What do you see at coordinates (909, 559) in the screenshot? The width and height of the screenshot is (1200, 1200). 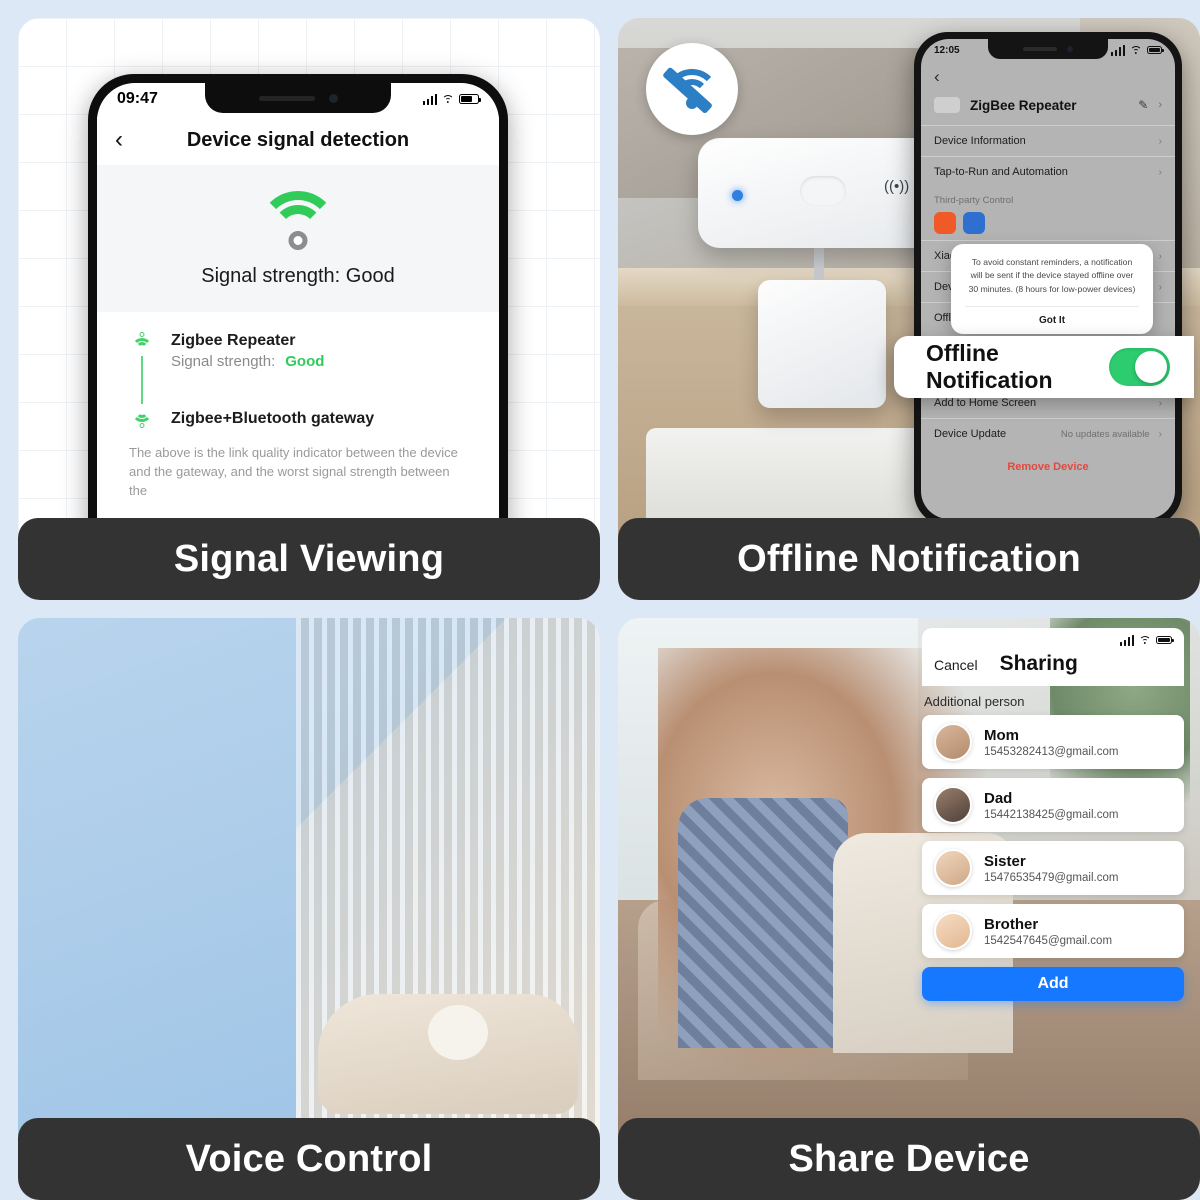 I see `caption-offline-notification: Offline Notification` at bounding box center [909, 559].